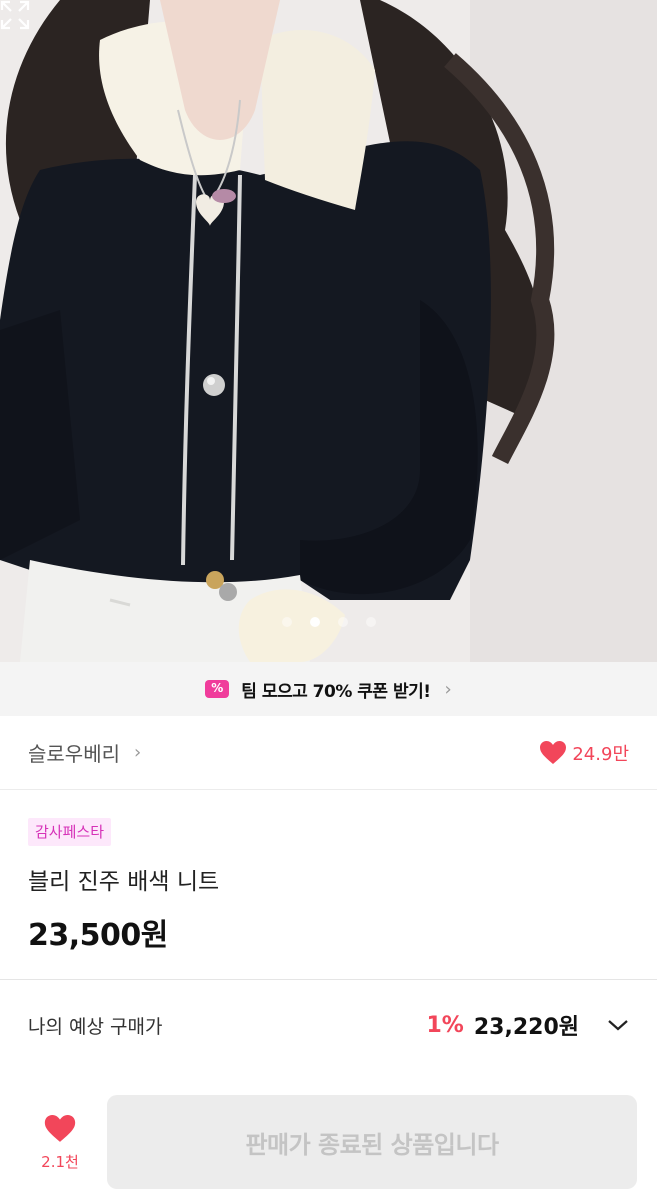 This screenshot has width=657, height=1200. Describe the element at coordinates (328, 622) in the screenshot. I see `carousel-indicator` at that location.